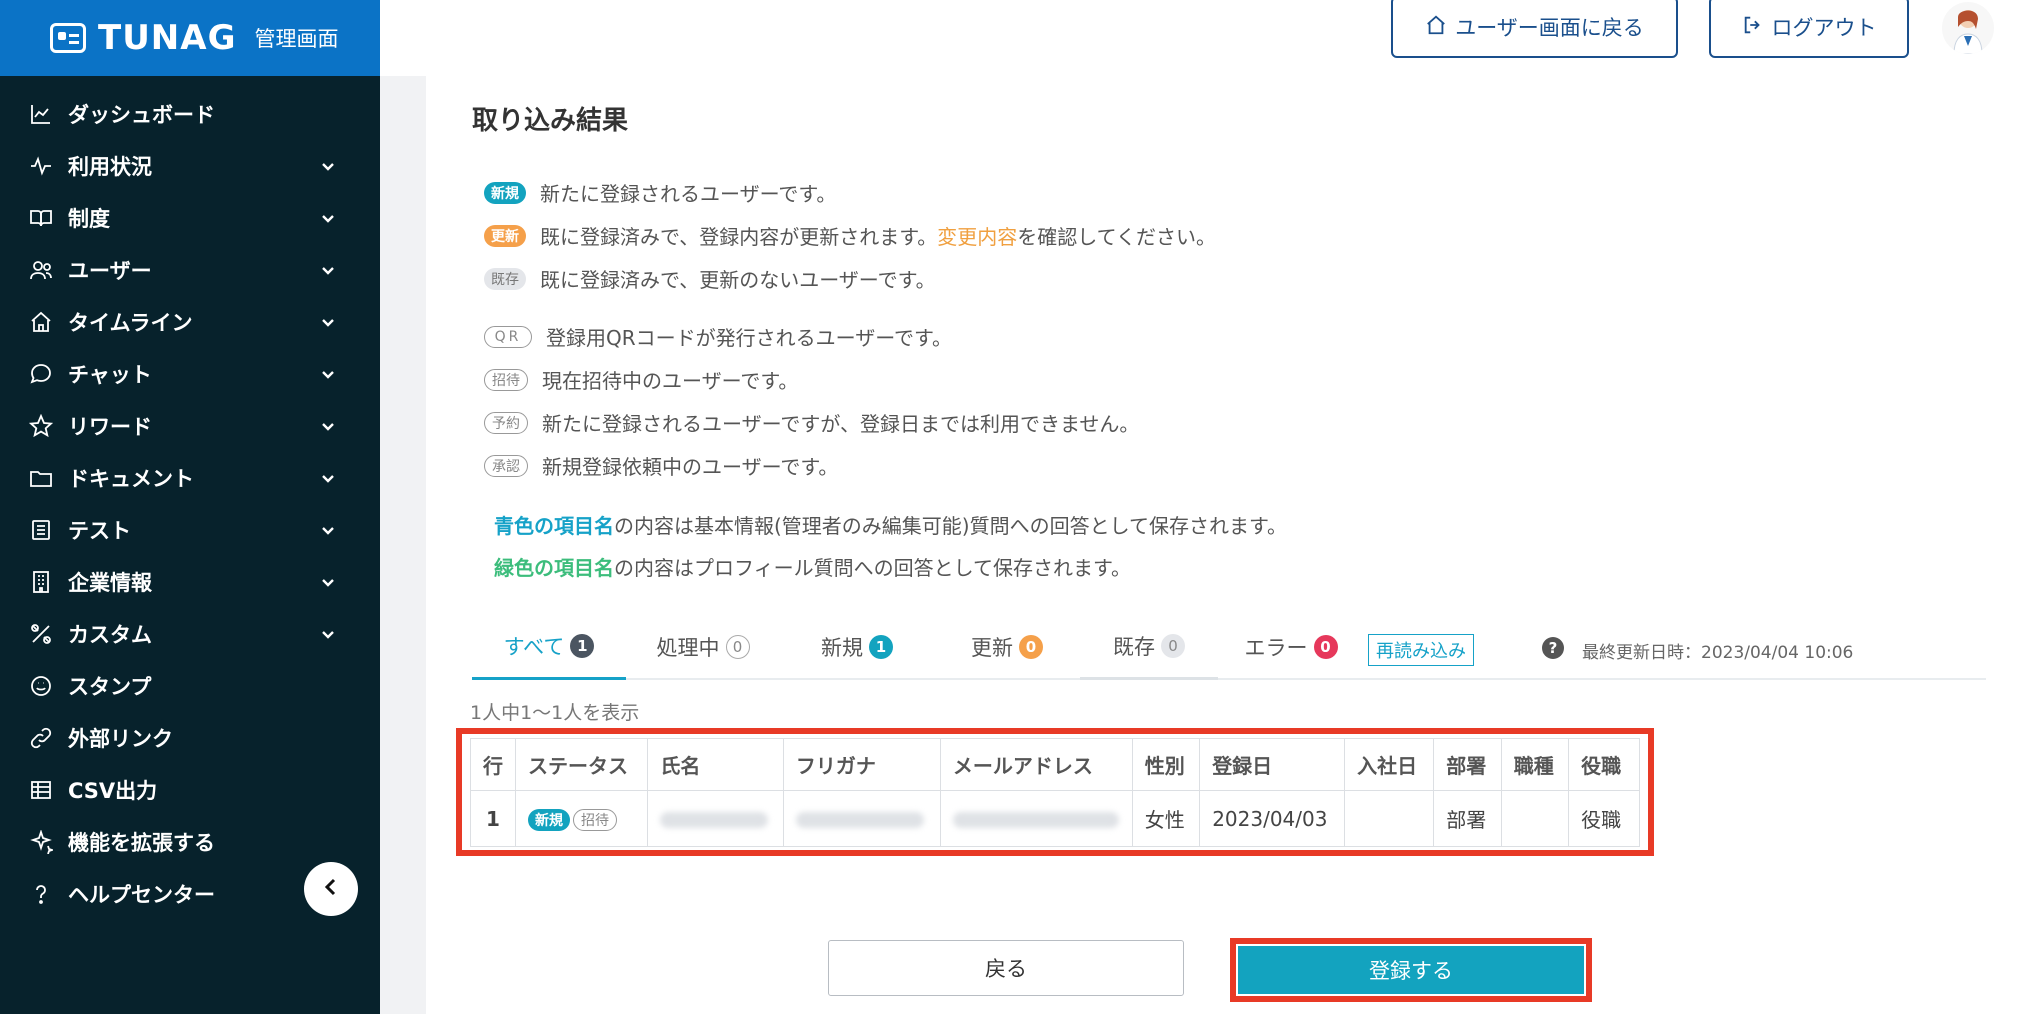 This screenshot has height=1014, width=2028. What do you see at coordinates (715, 764) in the screenshot?
I see `column-header: 氏名` at bounding box center [715, 764].